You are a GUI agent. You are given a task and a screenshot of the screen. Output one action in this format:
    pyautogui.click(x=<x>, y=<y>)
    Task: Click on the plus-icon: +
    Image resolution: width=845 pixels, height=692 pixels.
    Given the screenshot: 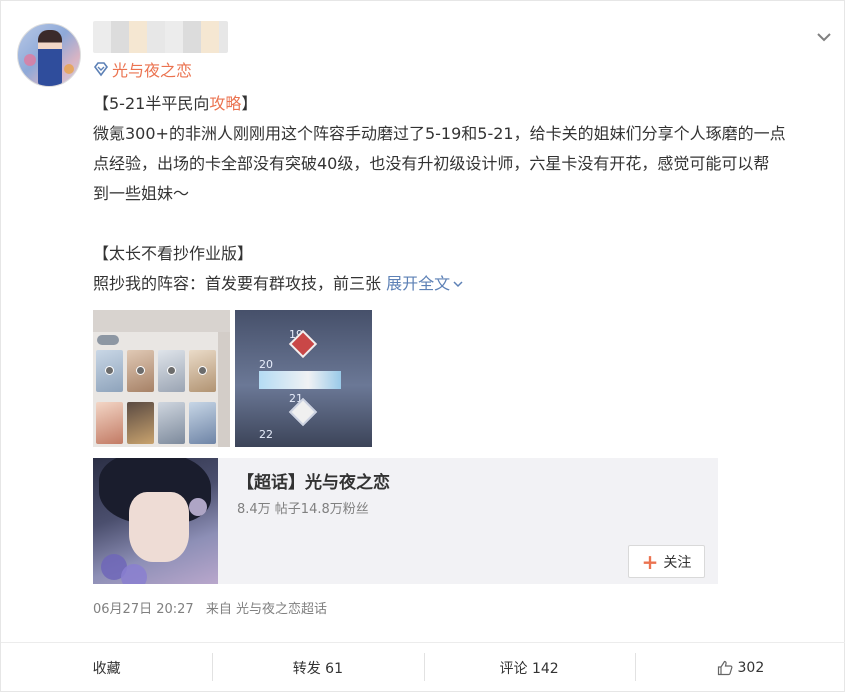 What is the action you would take?
    pyautogui.click(x=650, y=561)
    